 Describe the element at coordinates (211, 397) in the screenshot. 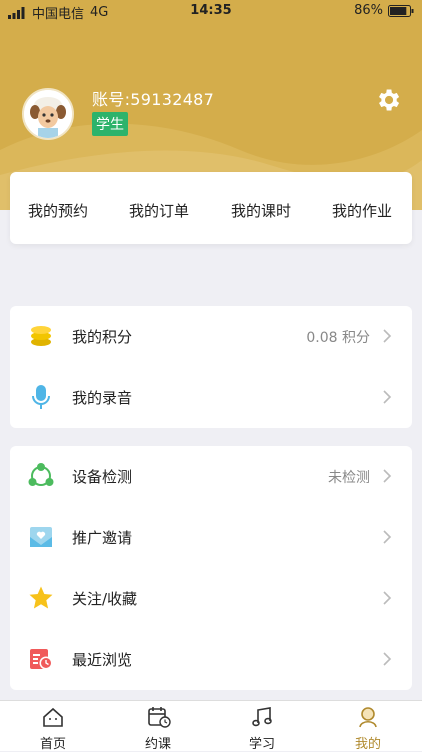

I see `menu-row-recordings: 我的录音` at that location.